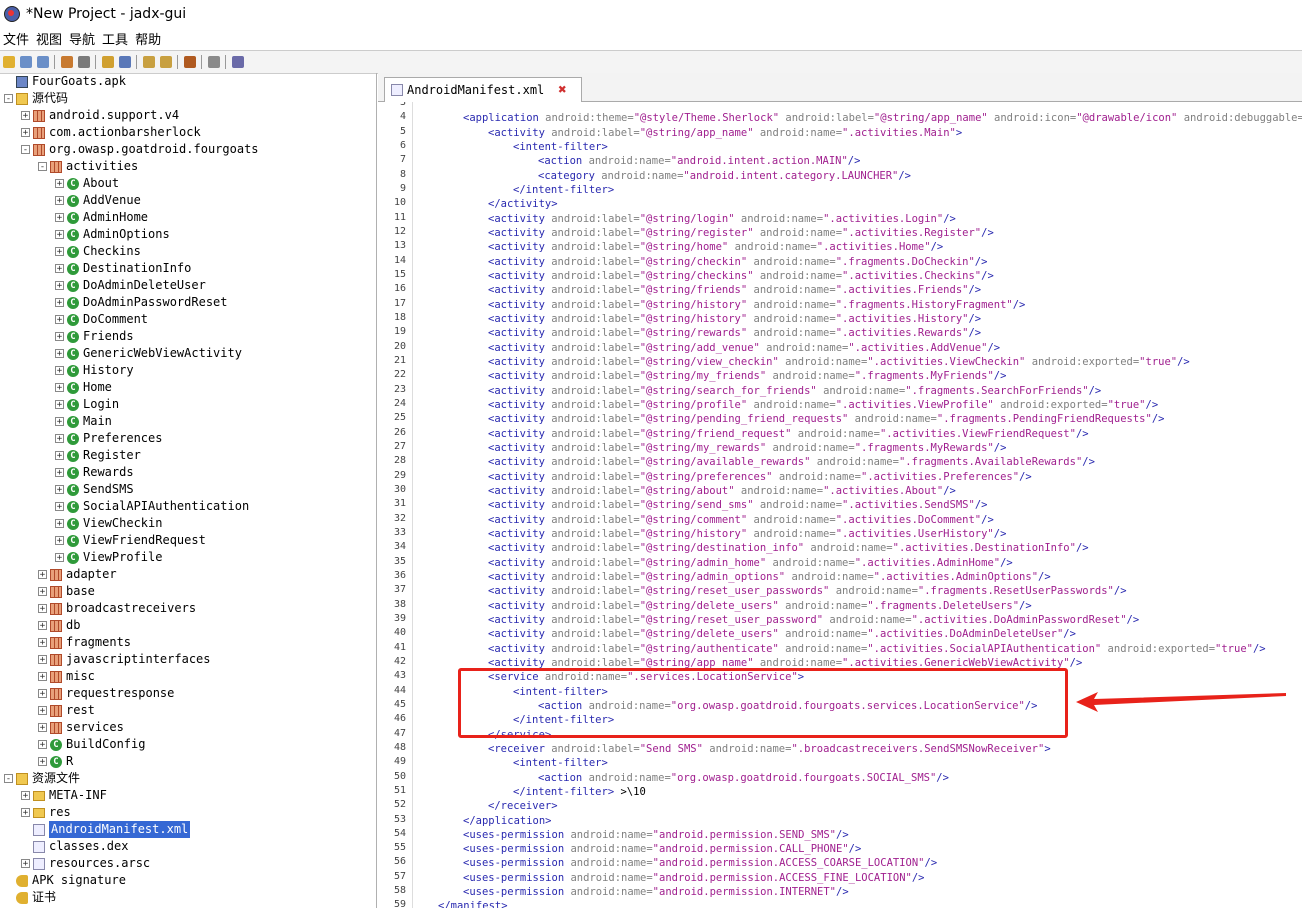 The image size is (1302, 908). I want to click on tree-node: + C About, so click(87, 183).